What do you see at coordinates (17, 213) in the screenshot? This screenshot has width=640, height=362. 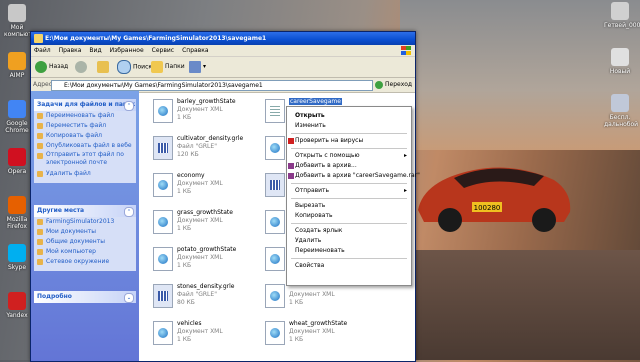 I see `desktop-icon: Mozilla Firefox` at bounding box center [17, 213].